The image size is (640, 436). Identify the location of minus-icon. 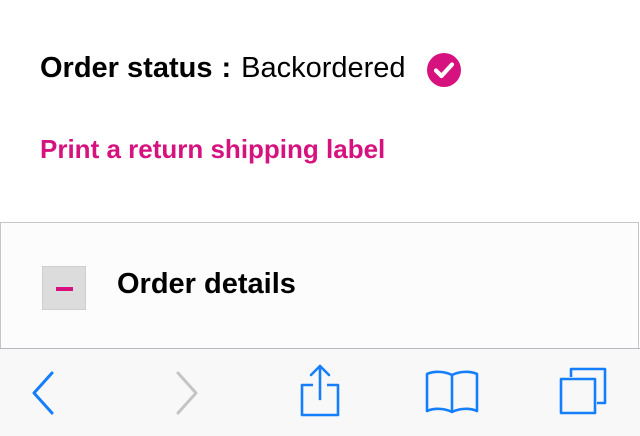
(64, 289).